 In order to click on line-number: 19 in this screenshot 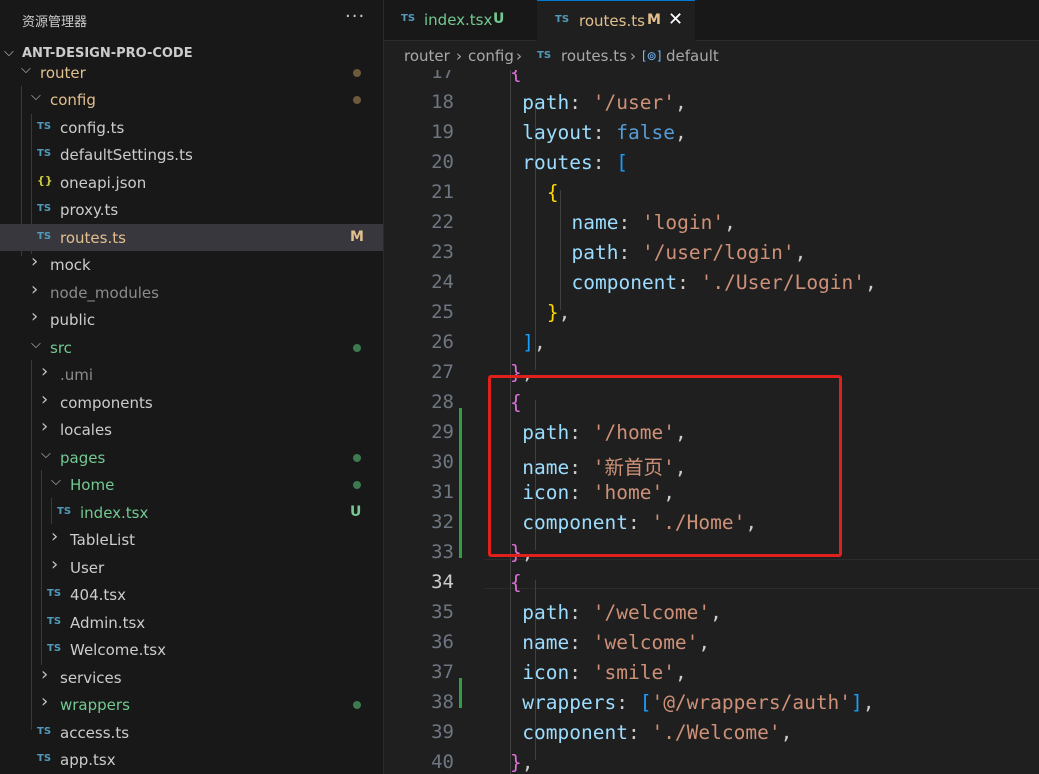, I will do `click(442, 132)`.